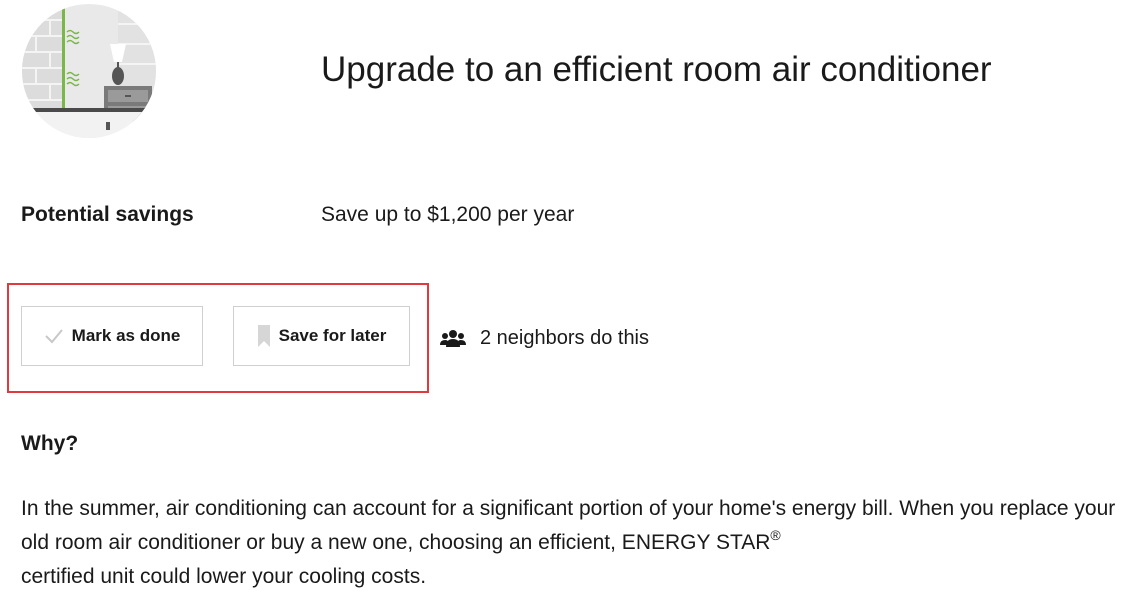 The height and width of the screenshot is (603, 1143). Describe the element at coordinates (453, 338) in the screenshot. I see `people-icon` at that location.